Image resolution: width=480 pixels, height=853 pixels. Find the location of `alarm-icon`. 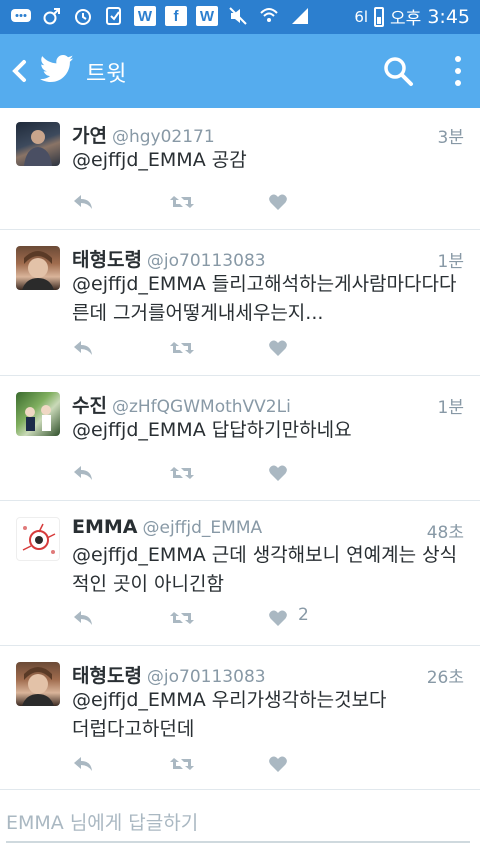

alarm-icon is located at coordinates (83, 16).